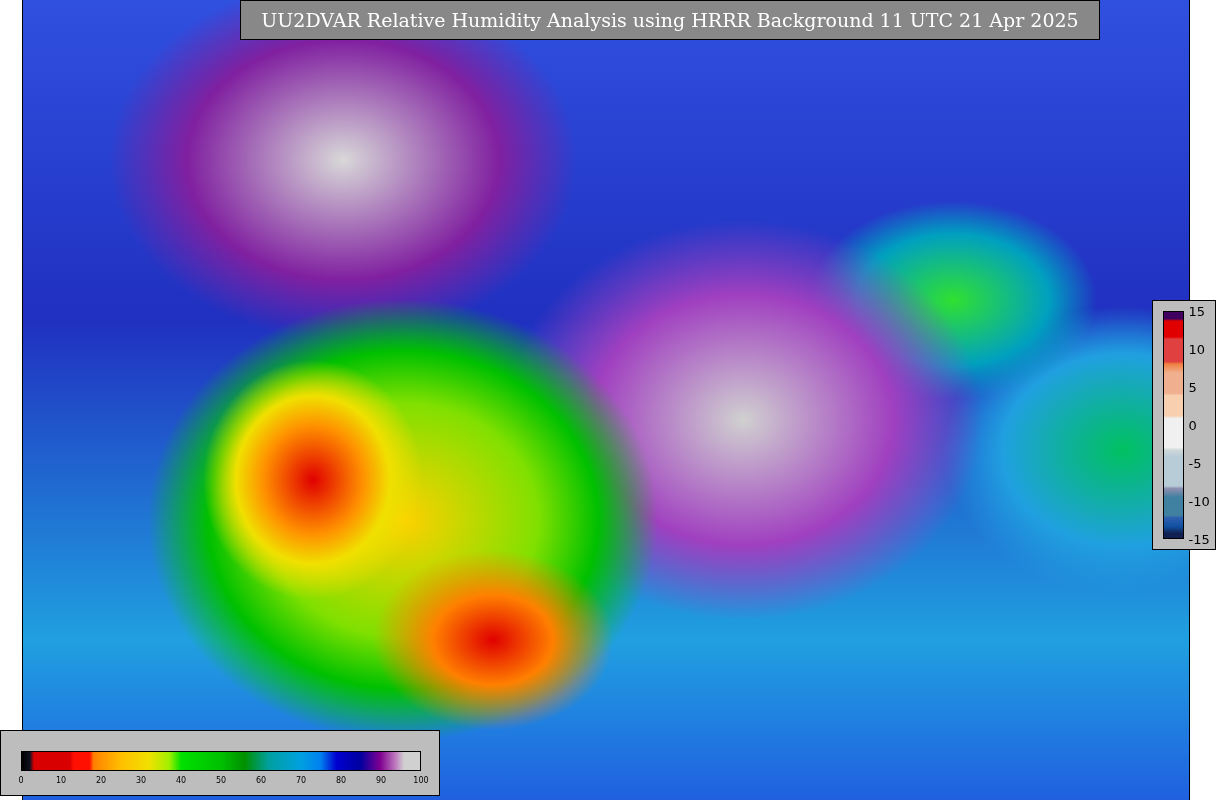 The height and width of the screenshot is (800, 1216). What do you see at coordinates (670, 20) in the screenshot?
I see `map-title: UU2DVAR Relative Humidity Analysis using HRRR Background 11 UTC 21 Apr 2025` at bounding box center [670, 20].